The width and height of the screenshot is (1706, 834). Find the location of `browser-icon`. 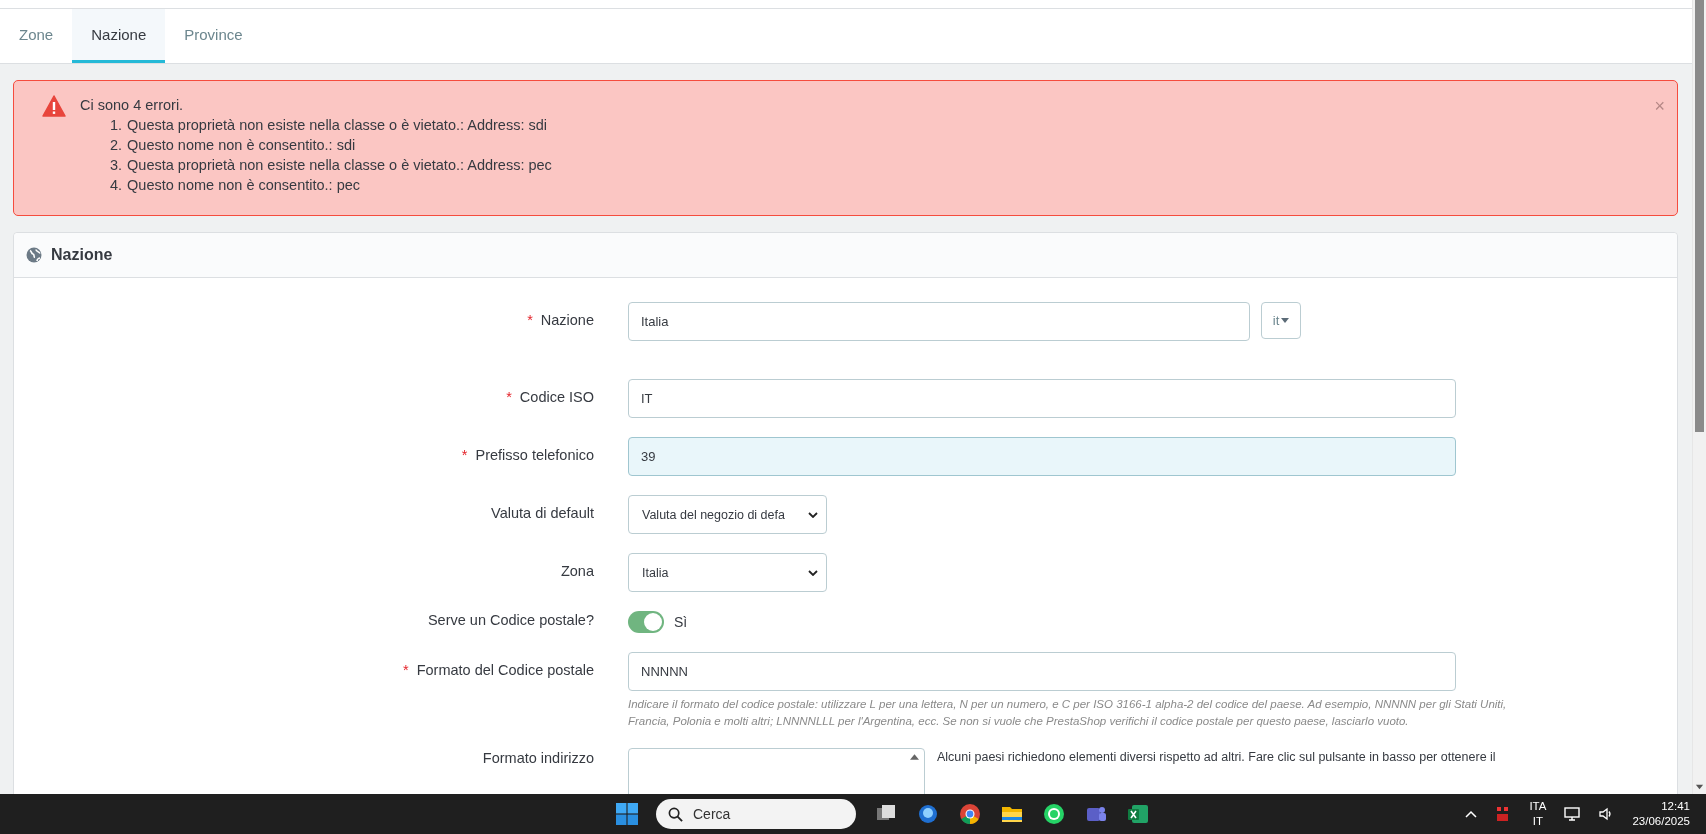

browser-icon is located at coordinates (970, 814).